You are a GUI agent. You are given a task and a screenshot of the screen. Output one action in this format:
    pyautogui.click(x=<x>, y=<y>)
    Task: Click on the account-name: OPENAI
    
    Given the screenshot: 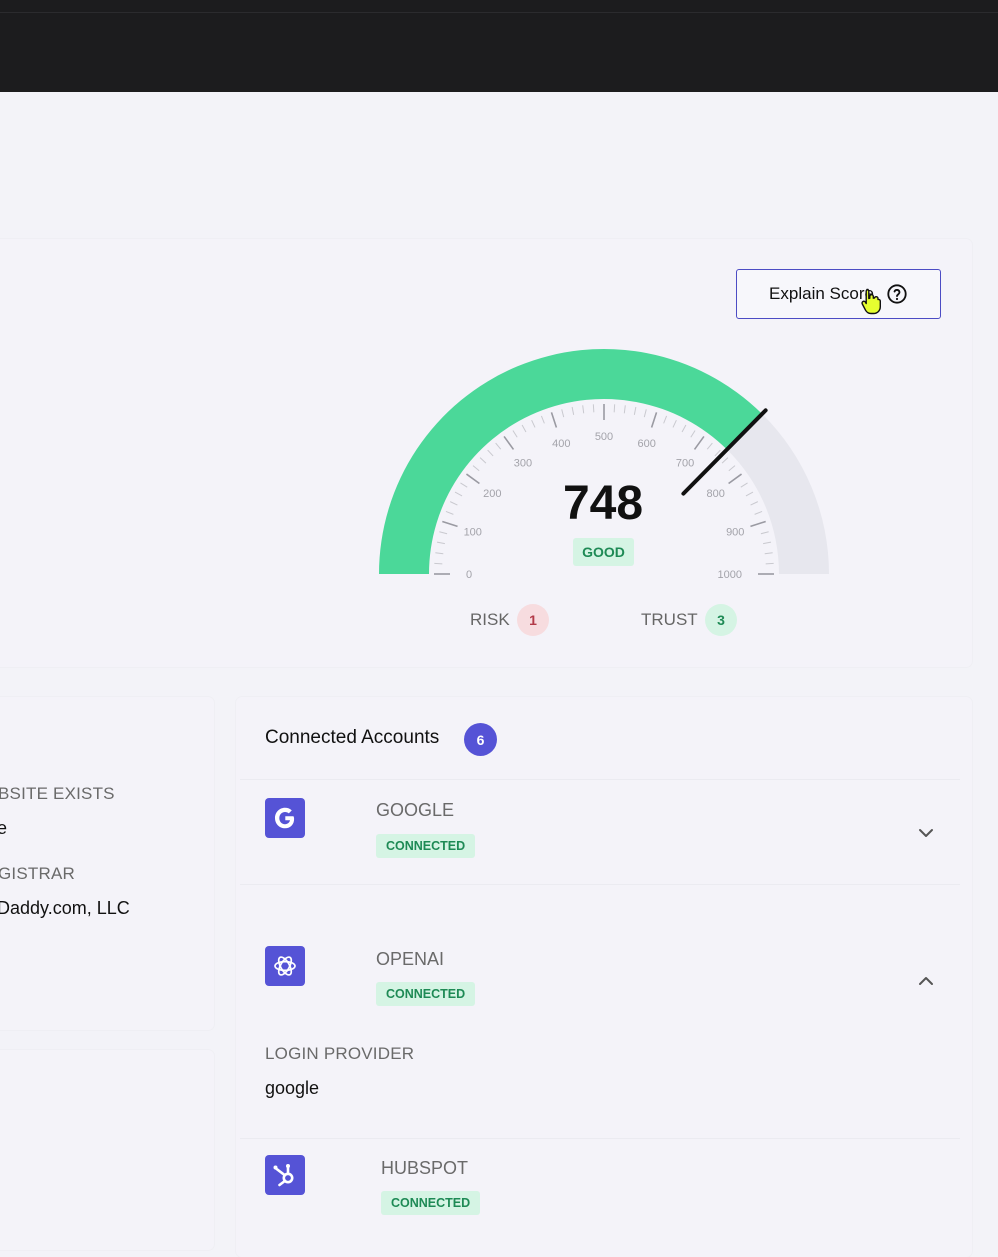 What is the action you would take?
    pyautogui.click(x=410, y=959)
    